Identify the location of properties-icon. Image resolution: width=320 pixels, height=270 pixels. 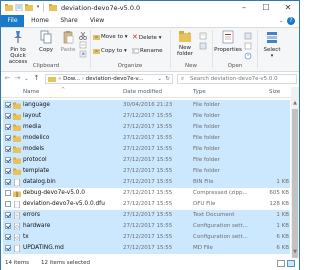
(19, 7).